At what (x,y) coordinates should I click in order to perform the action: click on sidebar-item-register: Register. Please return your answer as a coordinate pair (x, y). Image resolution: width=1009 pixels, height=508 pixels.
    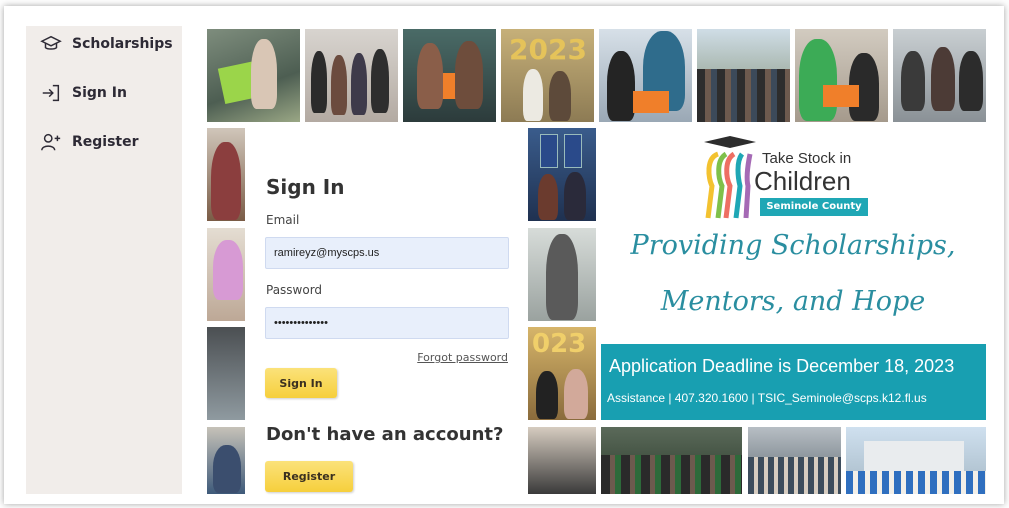
    Looking at the image, I should click on (89, 142).